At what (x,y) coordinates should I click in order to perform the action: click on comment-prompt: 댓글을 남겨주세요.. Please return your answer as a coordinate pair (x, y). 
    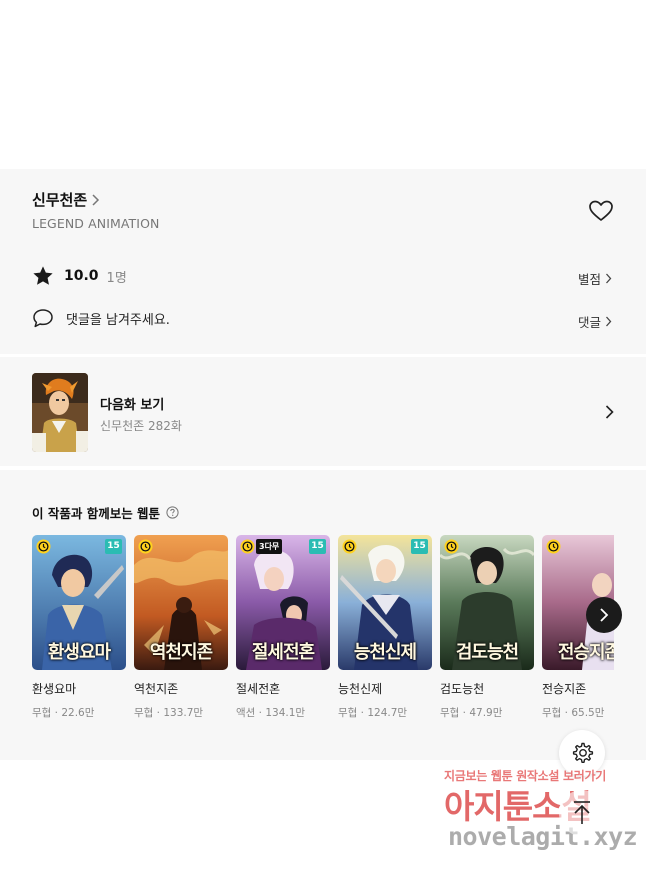
    Looking at the image, I should click on (118, 320).